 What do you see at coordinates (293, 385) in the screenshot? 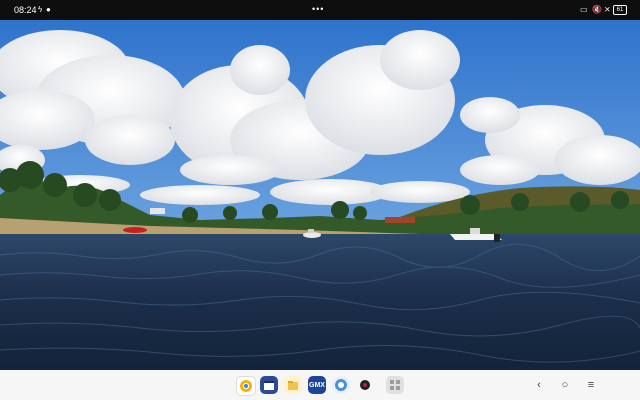
I see `files-app-icon` at bounding box center [293, 385].